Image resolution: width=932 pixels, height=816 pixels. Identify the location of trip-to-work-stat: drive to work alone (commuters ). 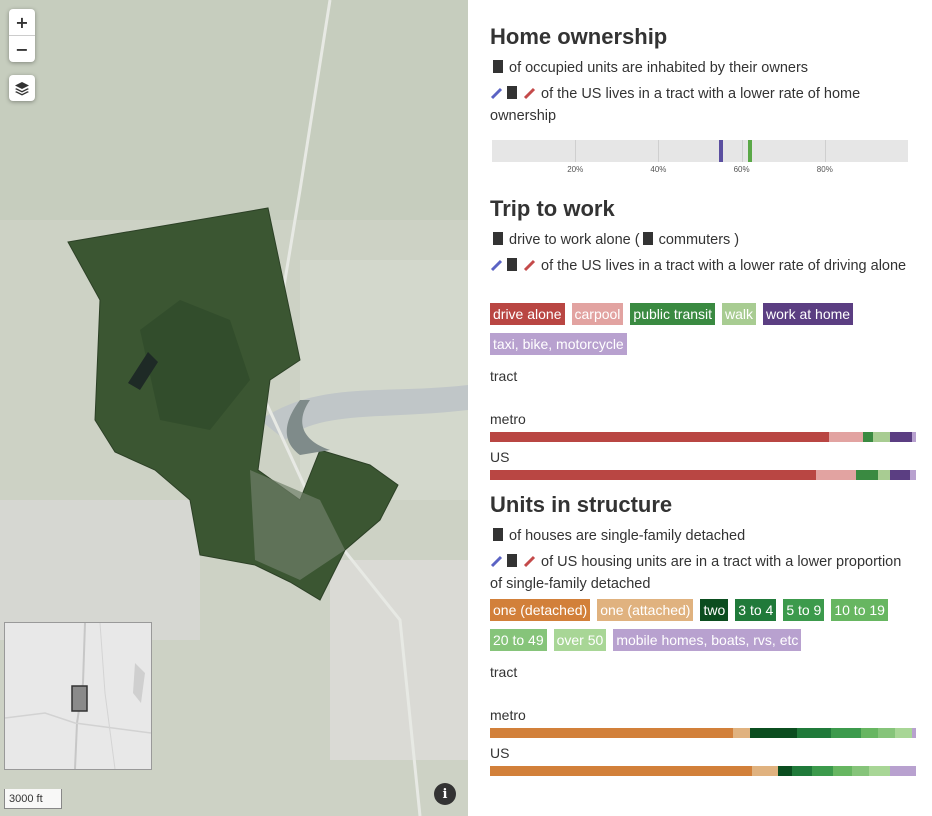
(703, 240).